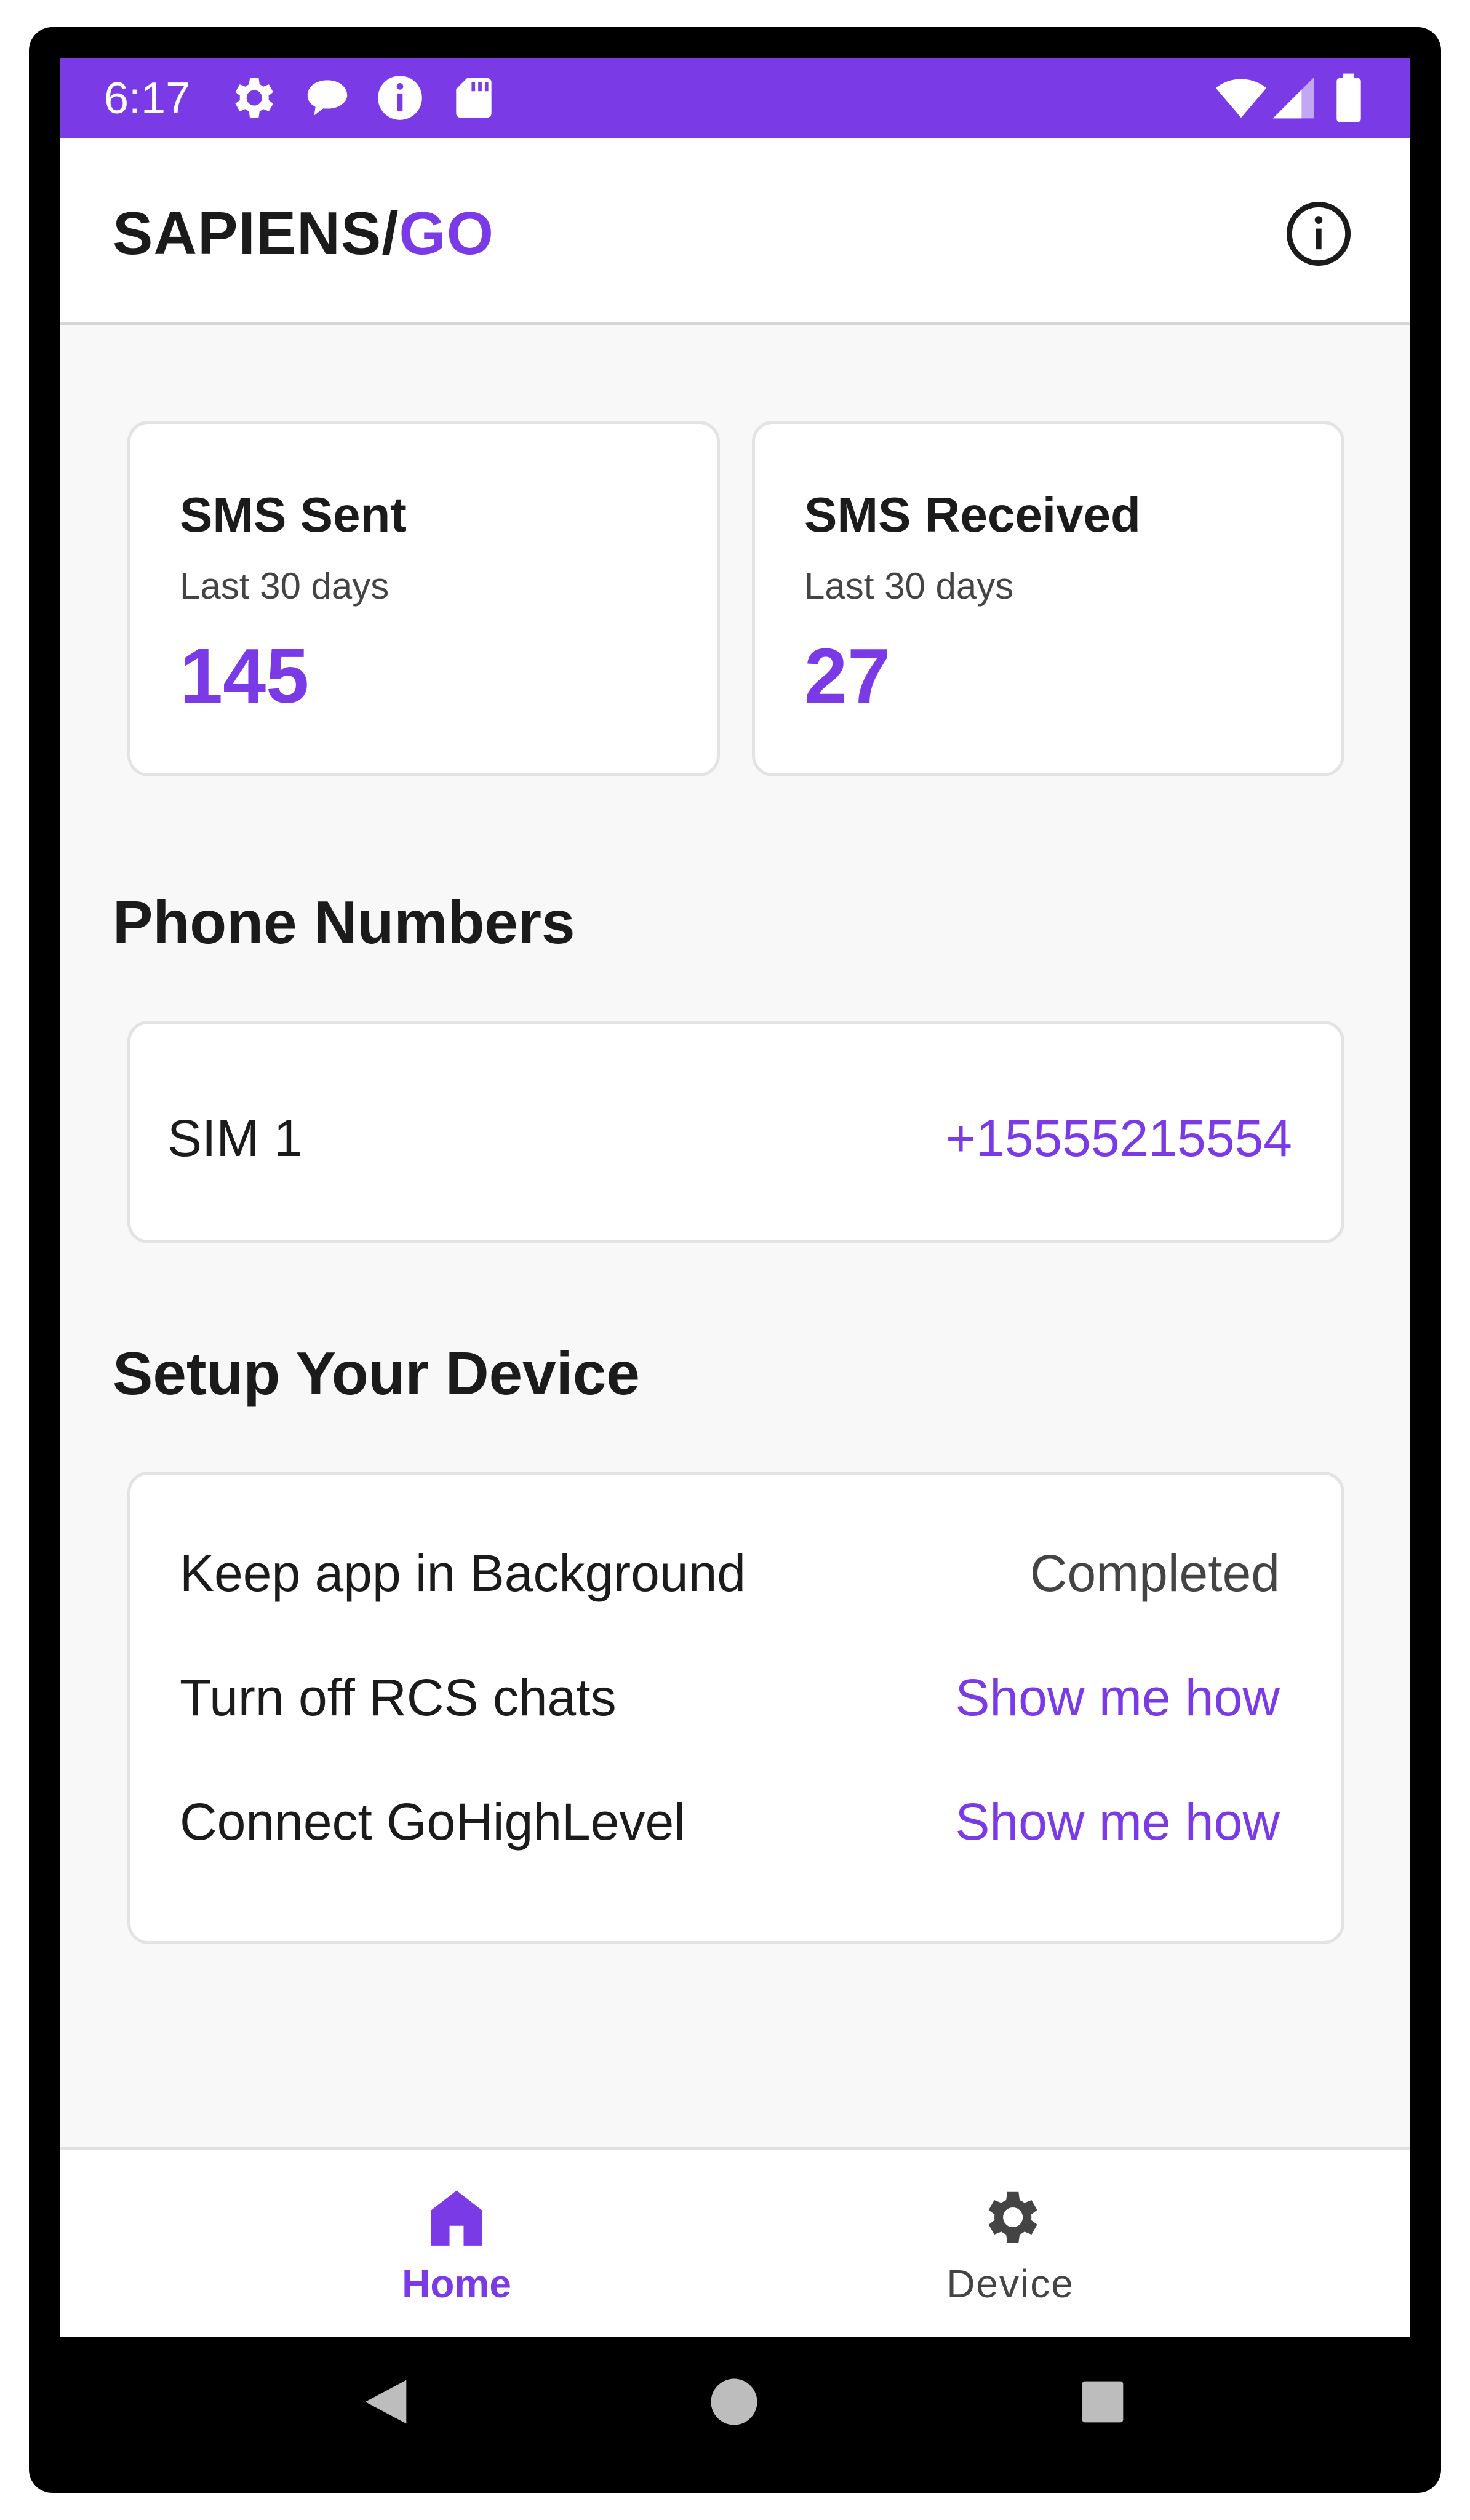  Describe the element at coordinates (344, 922) in the screenshot. I see `phone-numbers-heading: Phone Numbers` at that location.